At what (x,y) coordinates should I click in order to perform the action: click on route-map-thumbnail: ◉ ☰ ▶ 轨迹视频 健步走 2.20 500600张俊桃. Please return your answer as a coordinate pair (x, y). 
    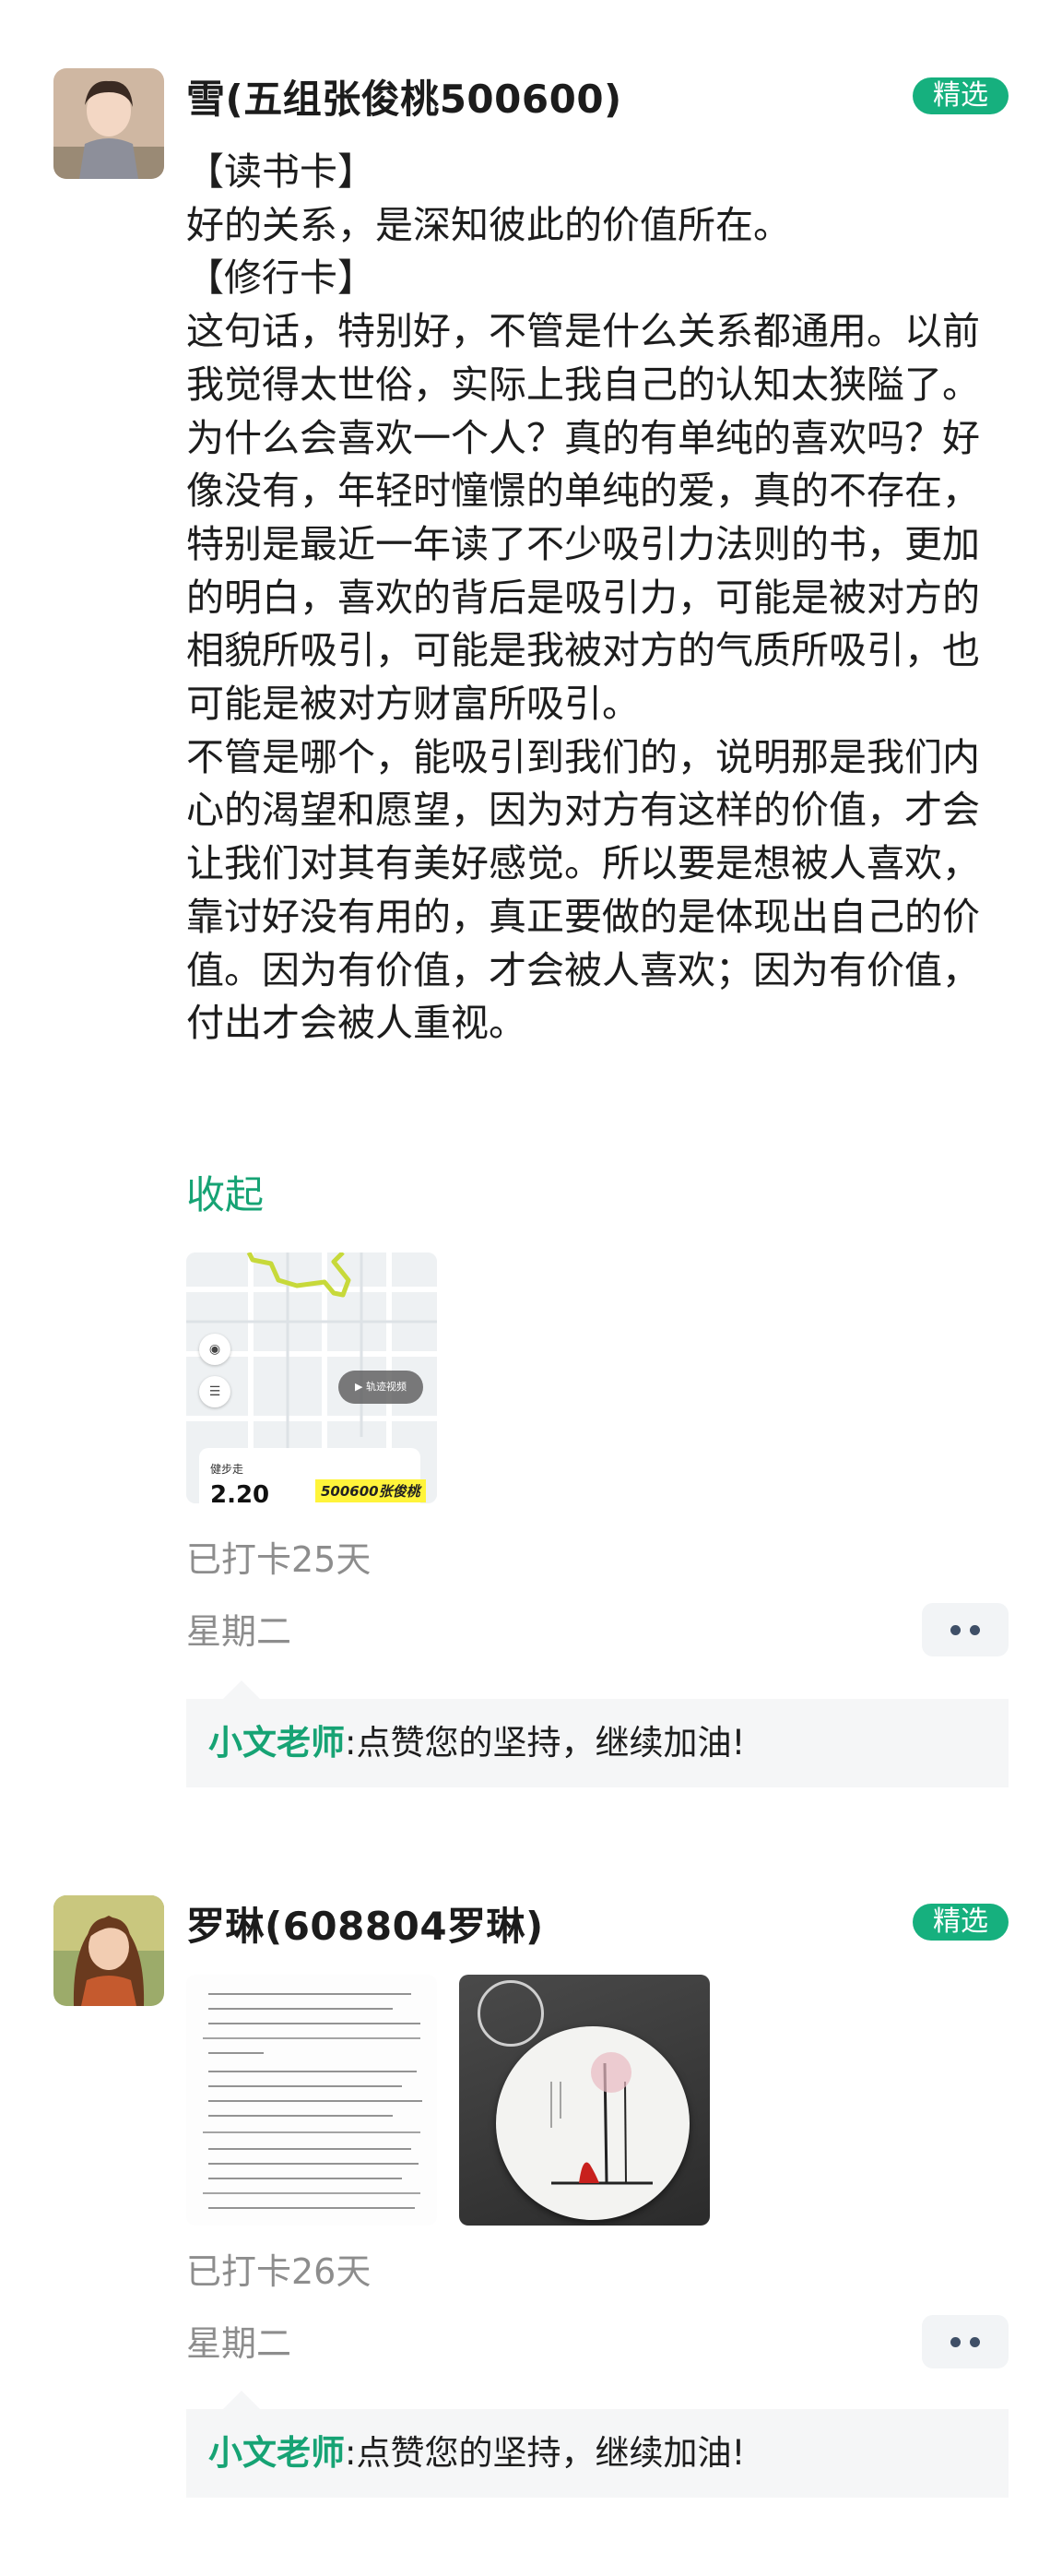
    Looking at the image, I should click on (311, 1377).